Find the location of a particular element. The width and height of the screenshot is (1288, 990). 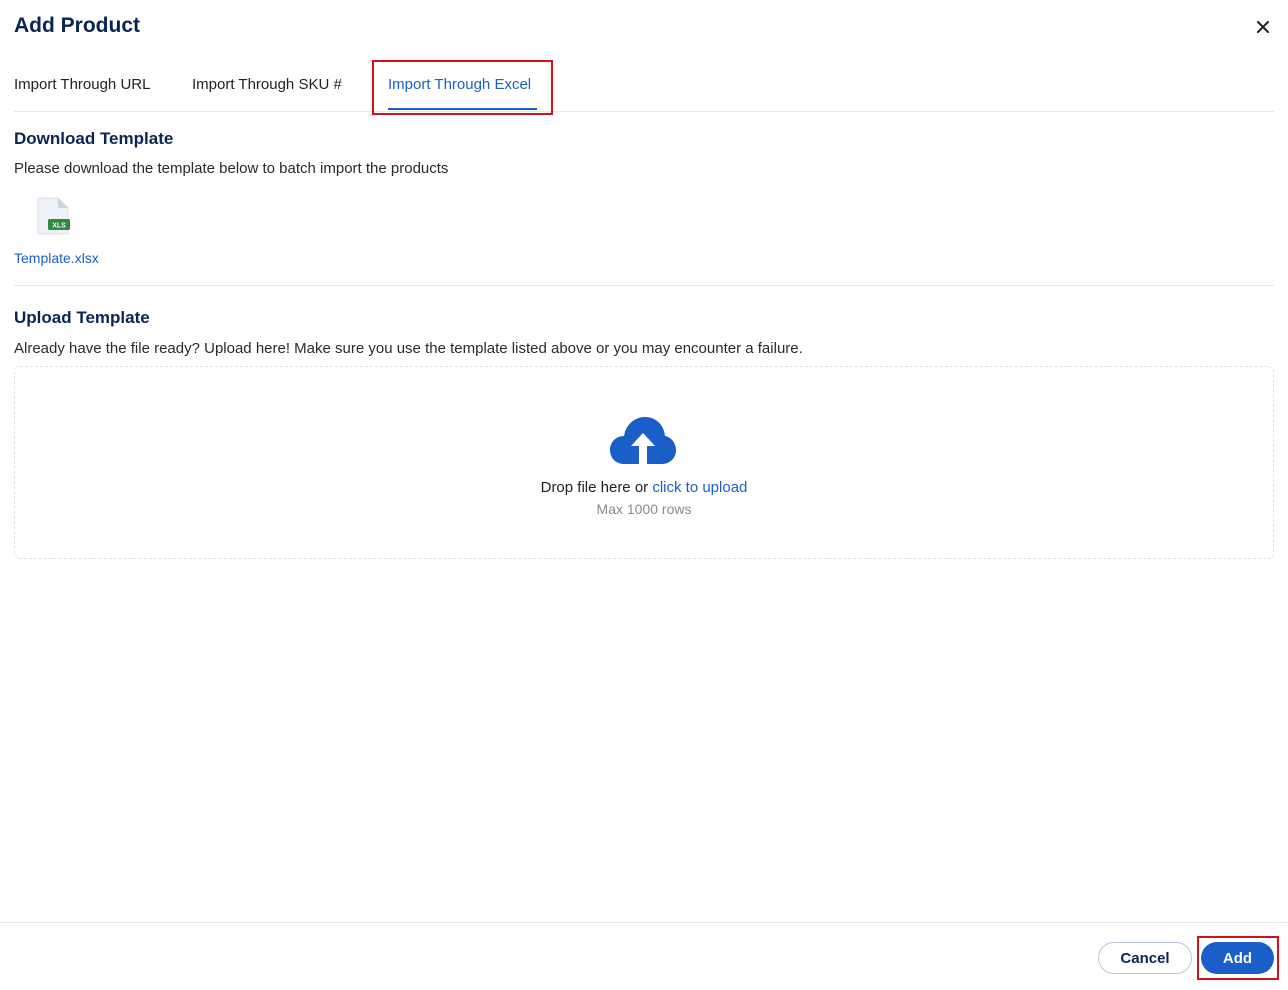

tab-import-sku: Import Through SKU # is located at coordinates (267, 84).